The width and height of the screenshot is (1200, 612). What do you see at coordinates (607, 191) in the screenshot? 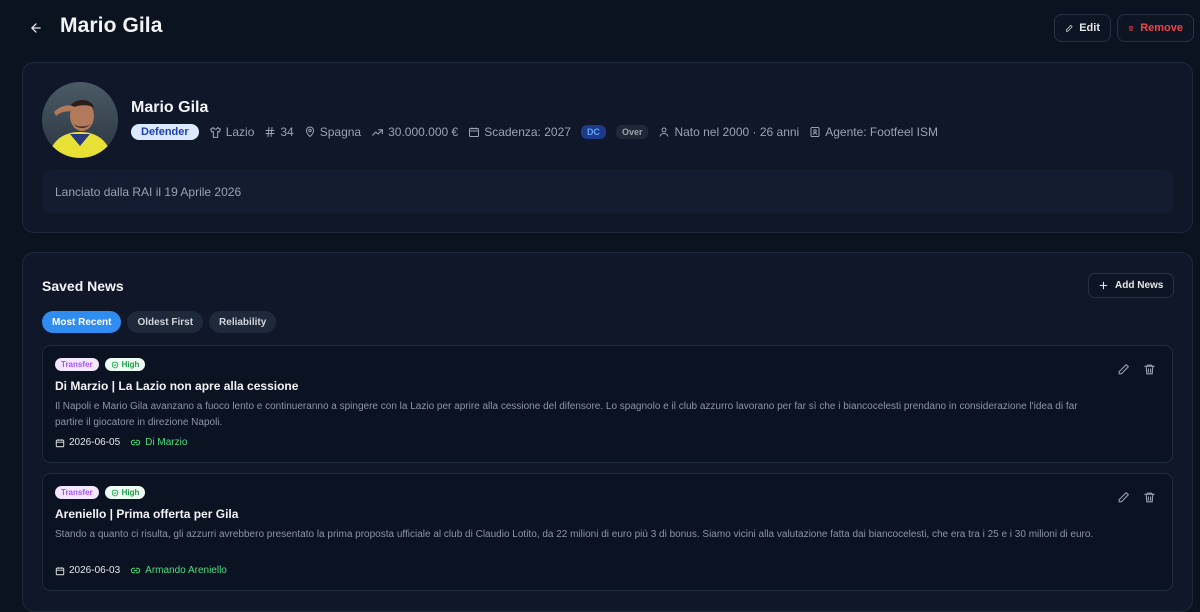
I see `player-note: Lanciato dalla RAI il 19 Aprile 2026` at bounding box center [607, 191].